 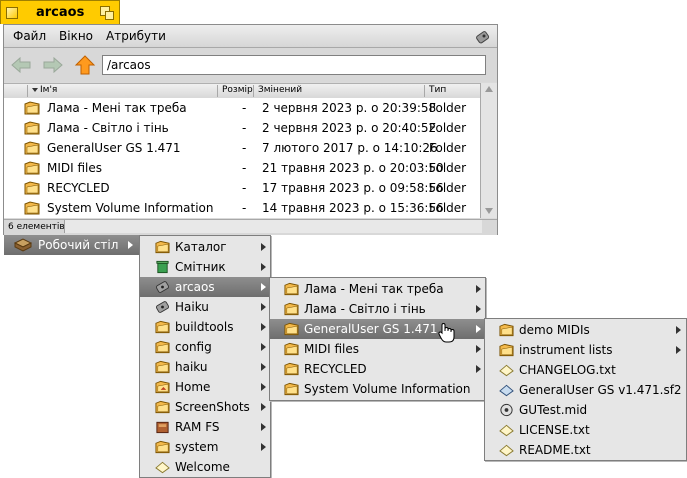 I want to click on menu-item: README.txt, so click(x=585, y=450).